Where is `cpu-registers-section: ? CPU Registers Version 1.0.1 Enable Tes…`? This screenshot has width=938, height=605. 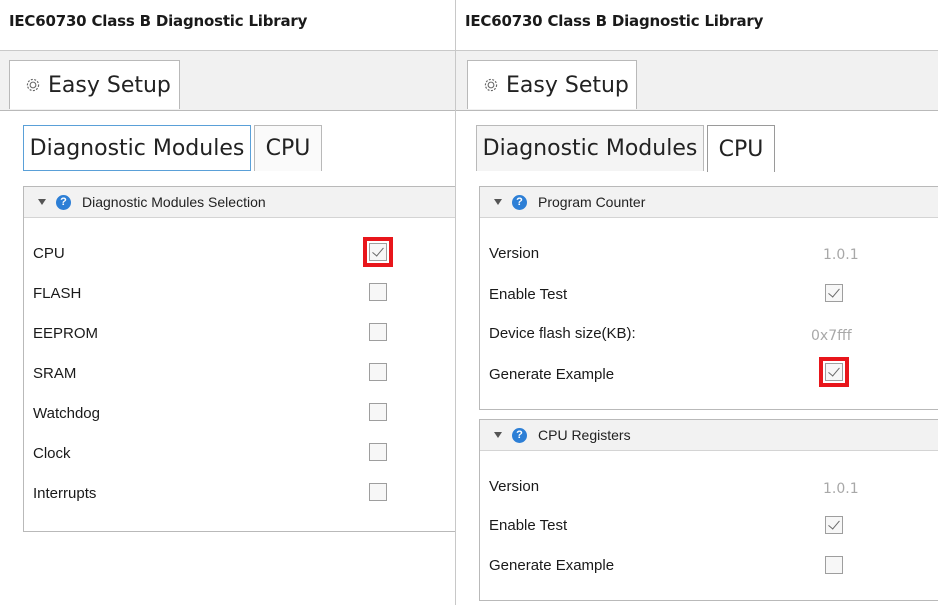
cpu-registers-section: ? CPU Registers Version 1.0.1 Enable Tes… is located at coordinates (708, 510).